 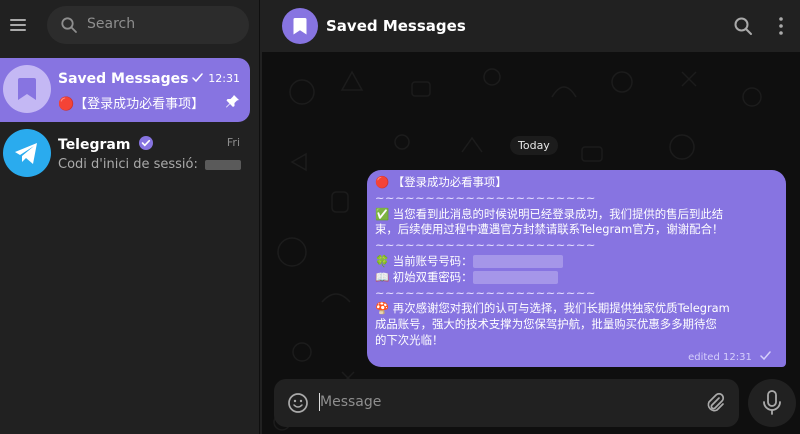 I want to click on paperclip-icon, so click(x=715, y=403).